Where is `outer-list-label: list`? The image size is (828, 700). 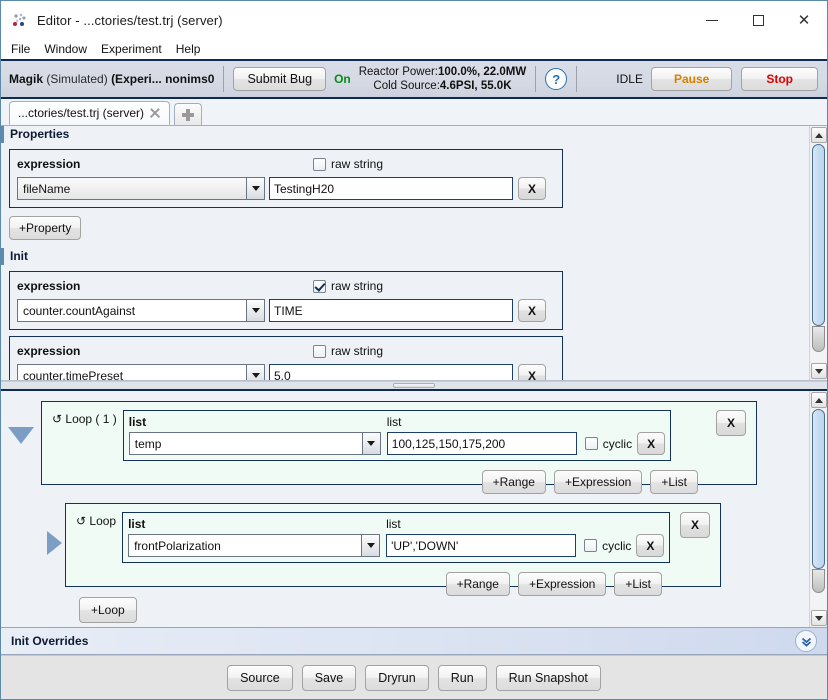 outer-list-label: list is located at coordinates (137, 421).